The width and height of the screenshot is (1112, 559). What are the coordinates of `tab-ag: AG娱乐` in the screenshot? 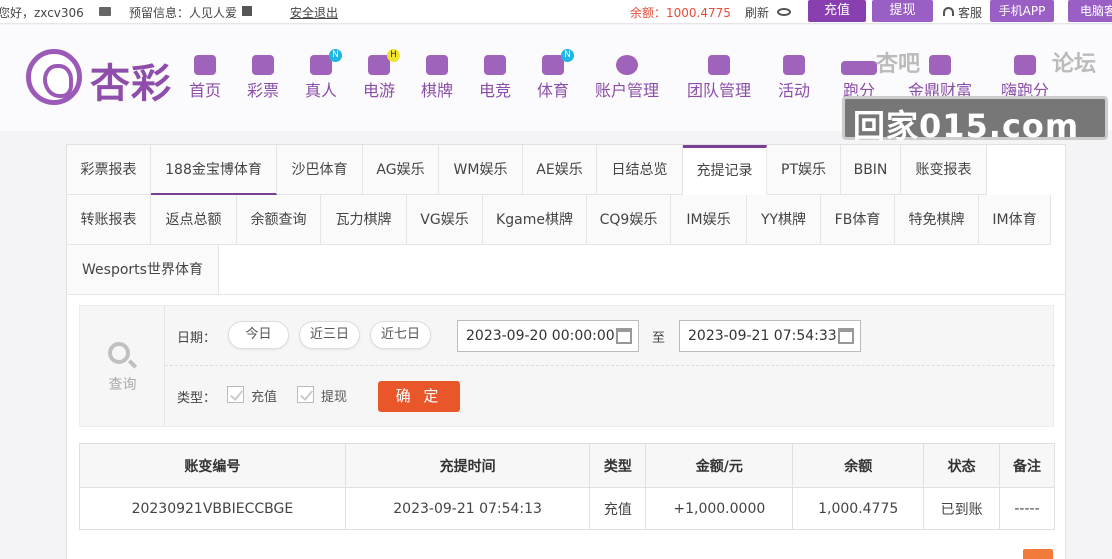 It's located at (401, 170).